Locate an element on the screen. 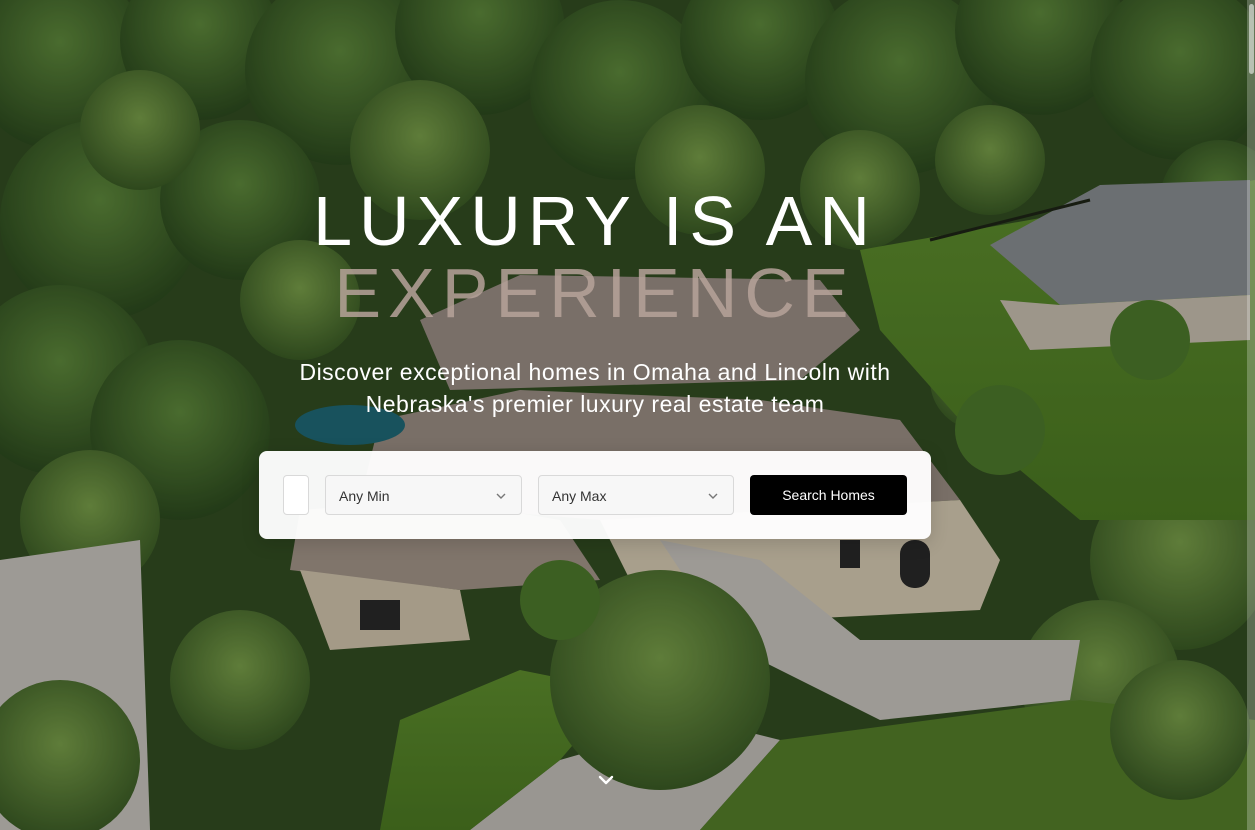  max-price-value: Any Max is located at coordinates (579, 496).